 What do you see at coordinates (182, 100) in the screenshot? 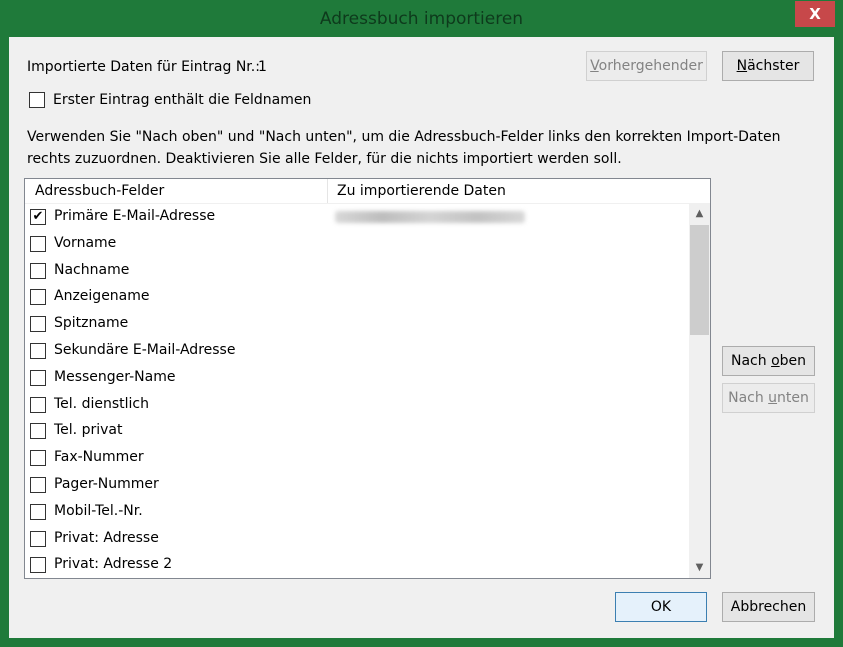
I see `first-row-fieldnames-label: Erster Eintrag enthält die Feldnamen` at bounding box center [182, 100].